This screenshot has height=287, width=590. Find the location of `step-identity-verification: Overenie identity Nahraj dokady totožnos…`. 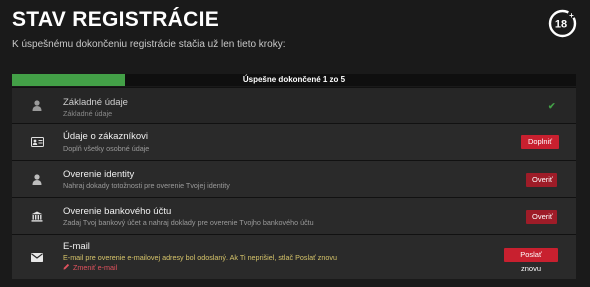

step-identity-verification: Overenie identity Nahraj dokady totožnos… is located at coordinates (294, 178).